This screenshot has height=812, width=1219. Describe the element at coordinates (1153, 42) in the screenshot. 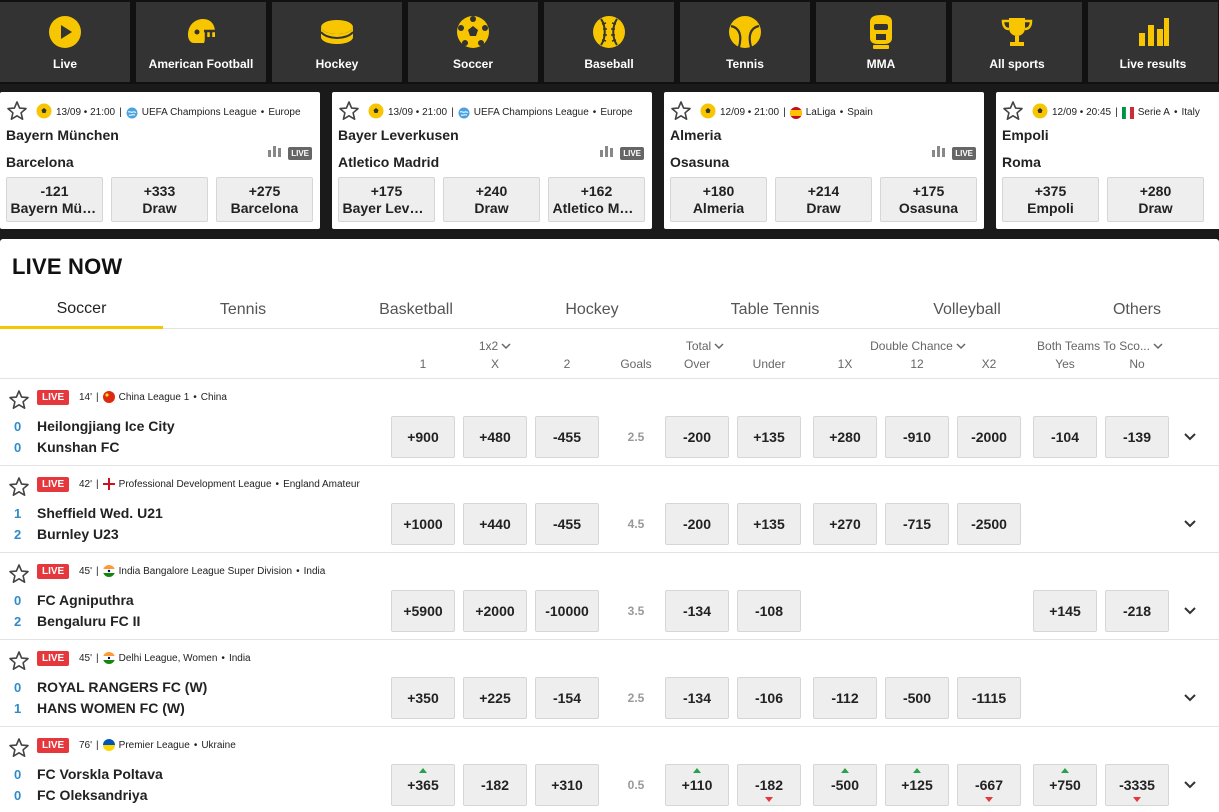

I see `sport-tile-live-results: Live results` at that location.